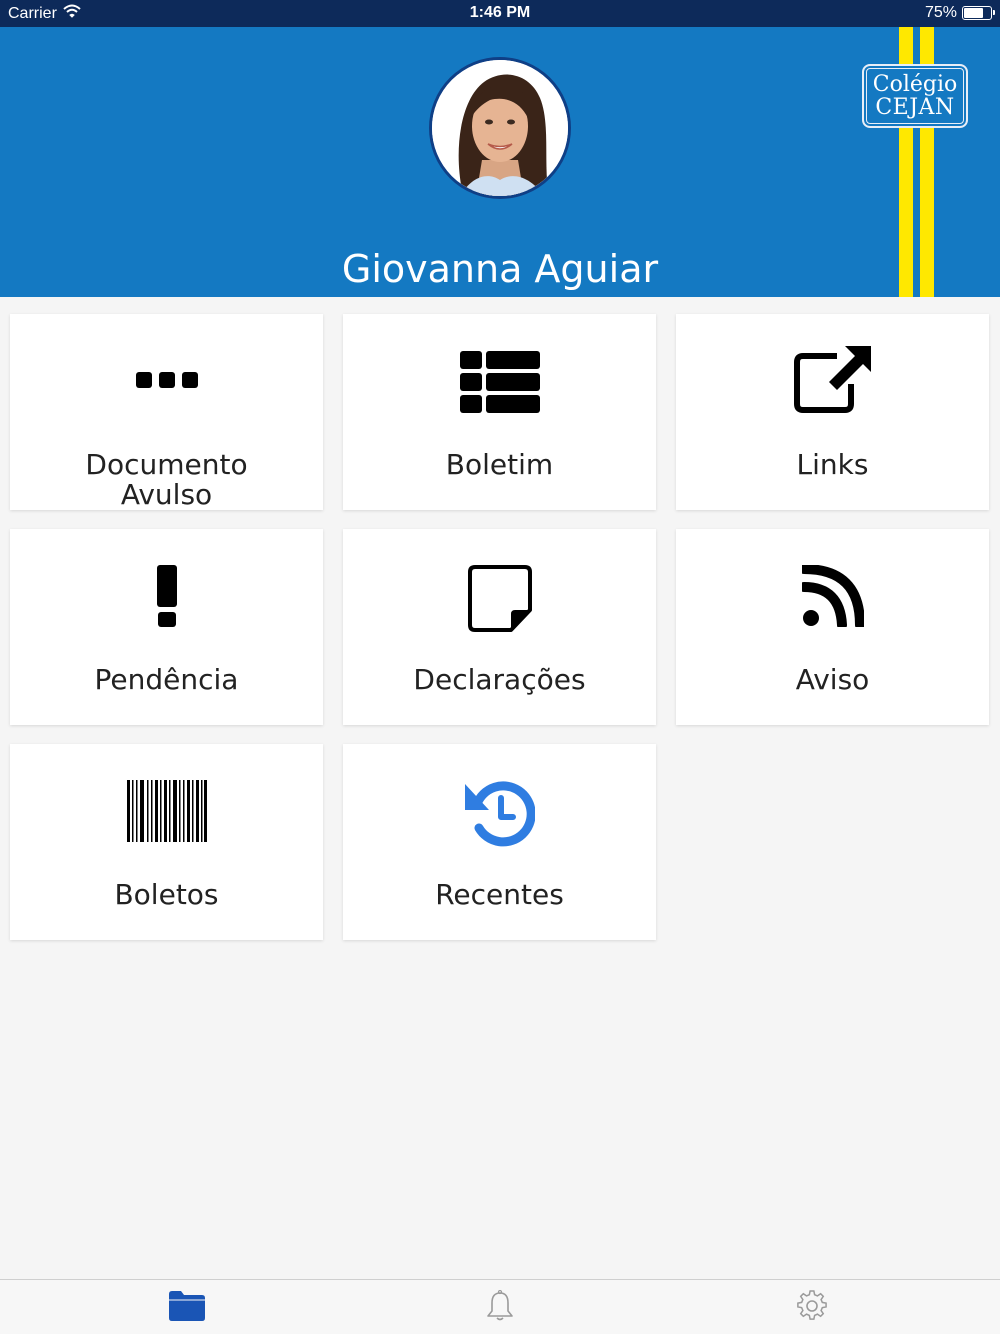 Image resolution: width=1000 pixels, height=1334 pixels. I want to click on barcode-icon, so click(166, 811).